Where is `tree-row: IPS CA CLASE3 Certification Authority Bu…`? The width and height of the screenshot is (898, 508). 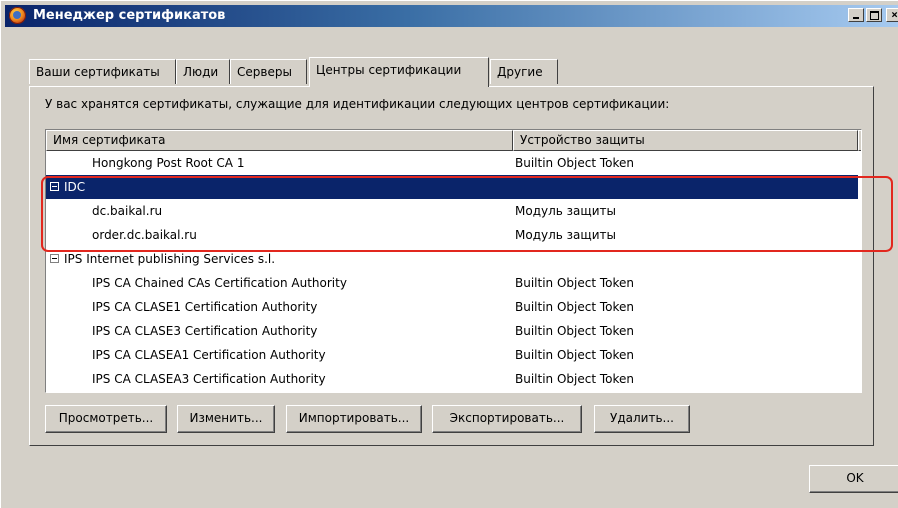
tree-row: IPS CA CLASE3 Certification Authority Bu… is located at coordinates (452, 331).